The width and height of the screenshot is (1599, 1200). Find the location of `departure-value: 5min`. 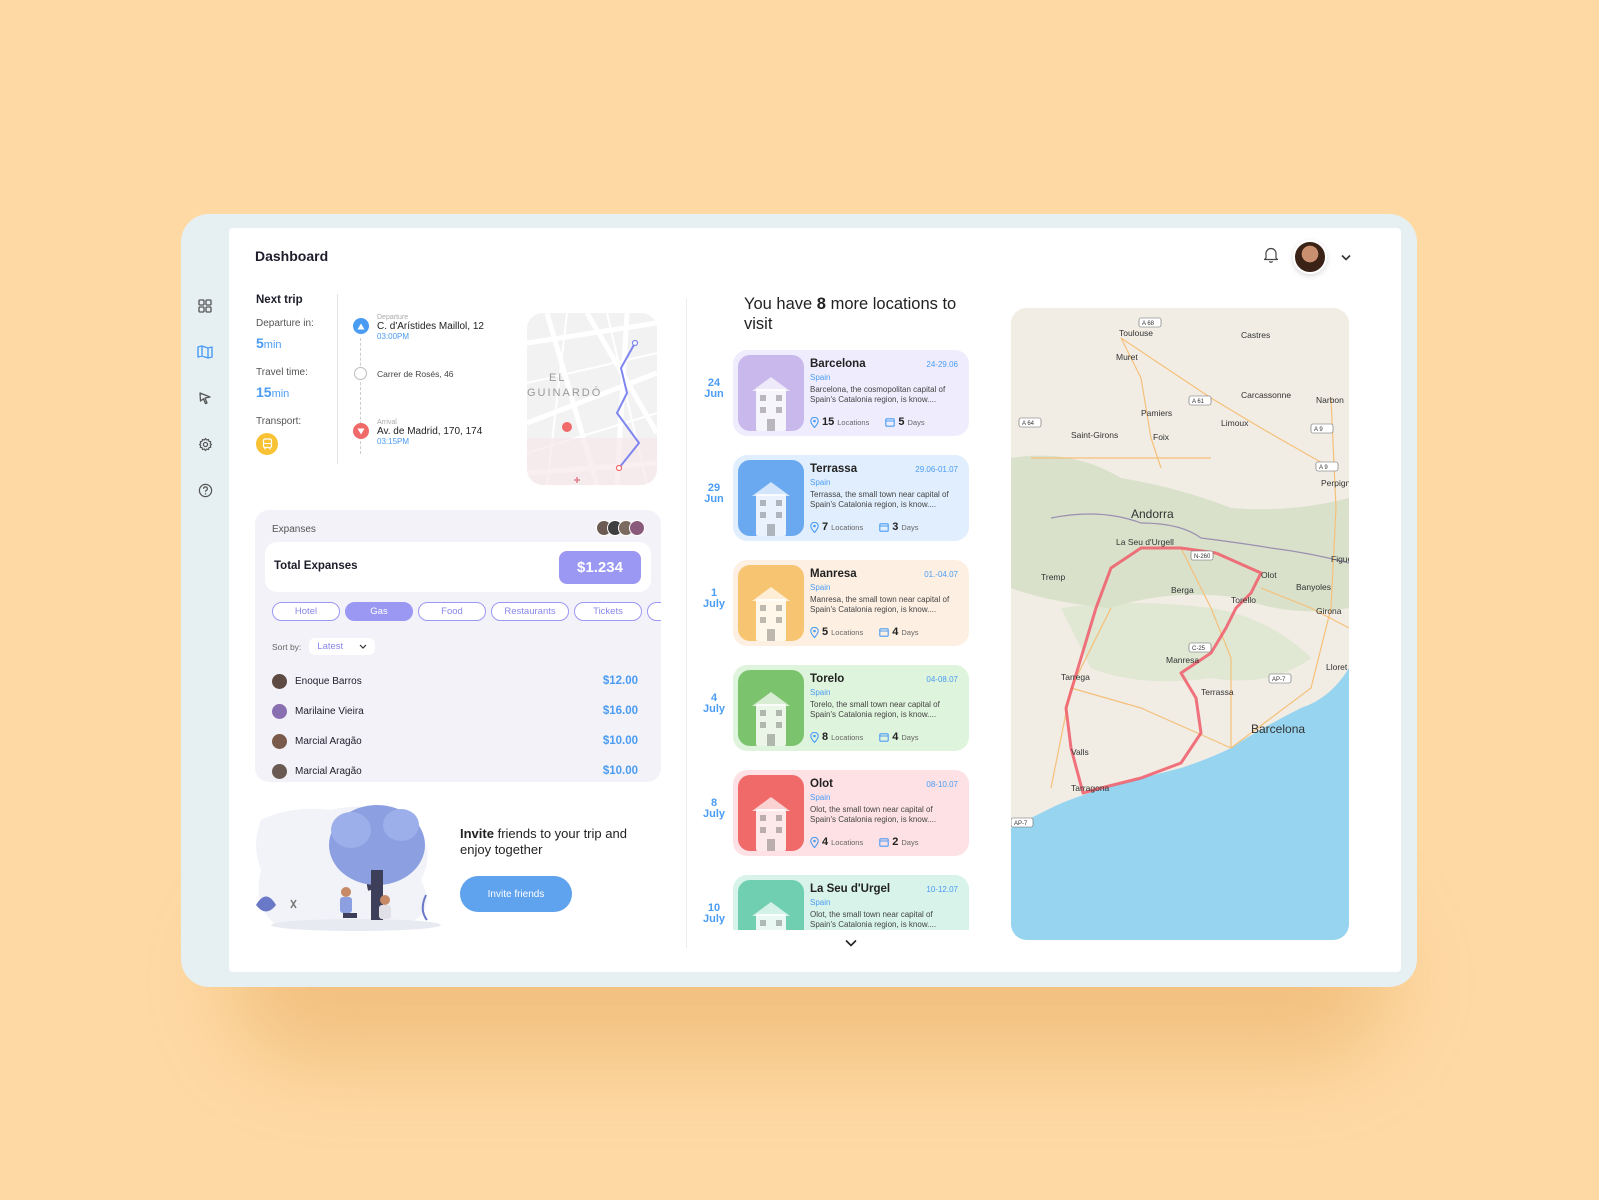

departure-value: 5min is located at coordinates (269, 343).